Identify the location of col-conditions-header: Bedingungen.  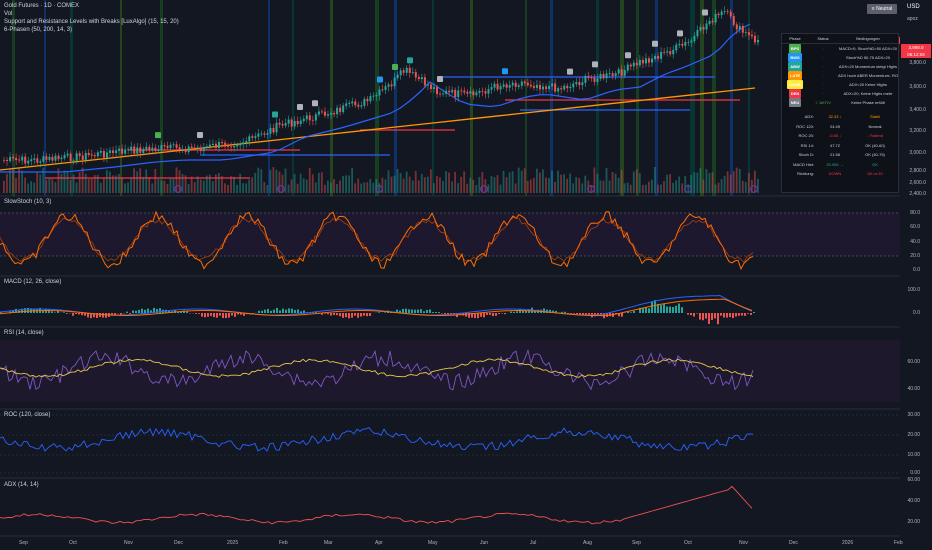
(868, 38).